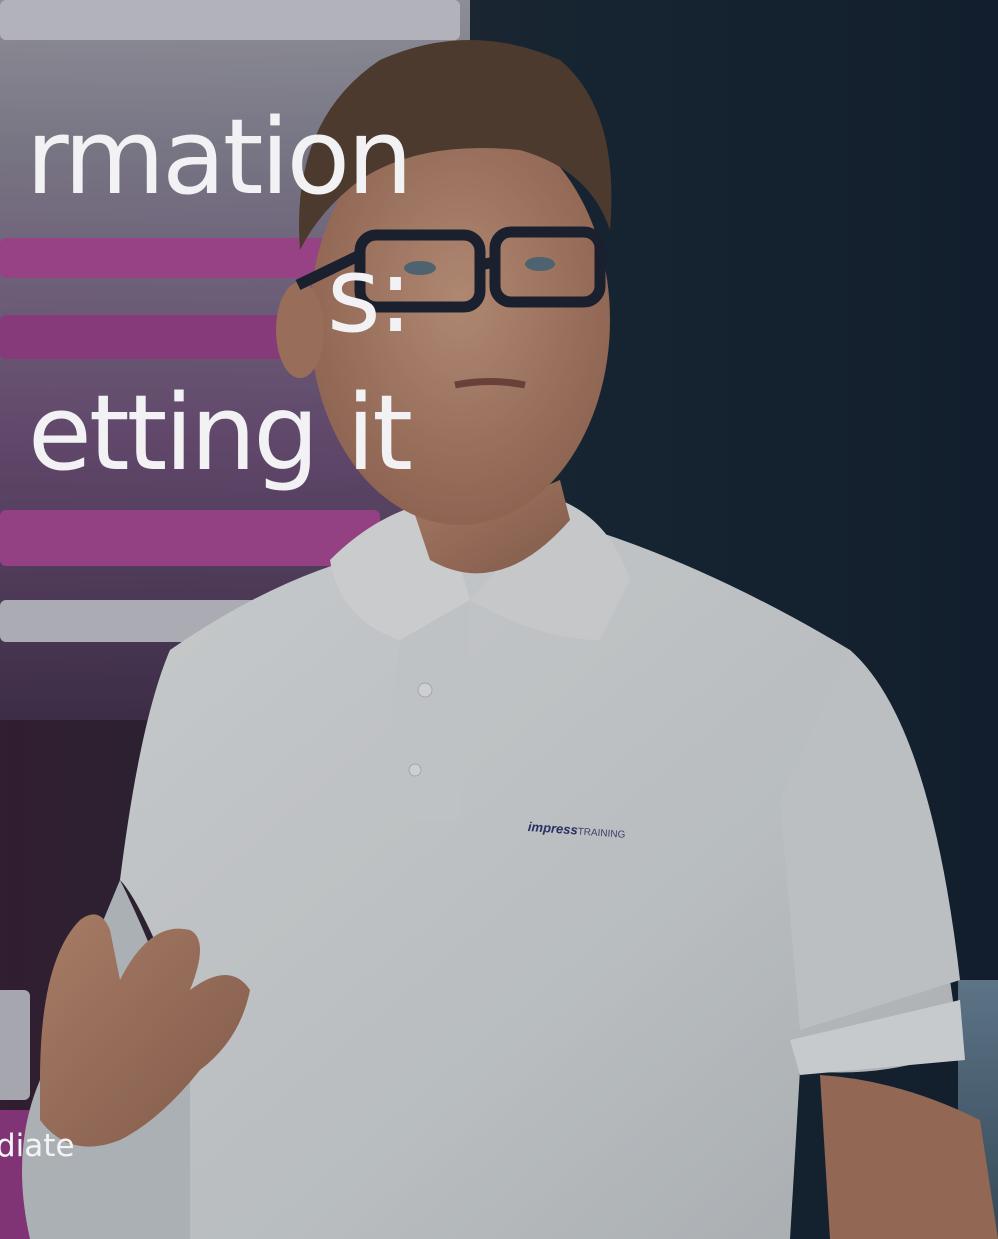 The image size is (998, 1239). I want to click on headline-line: rmation, so click(219, 157).